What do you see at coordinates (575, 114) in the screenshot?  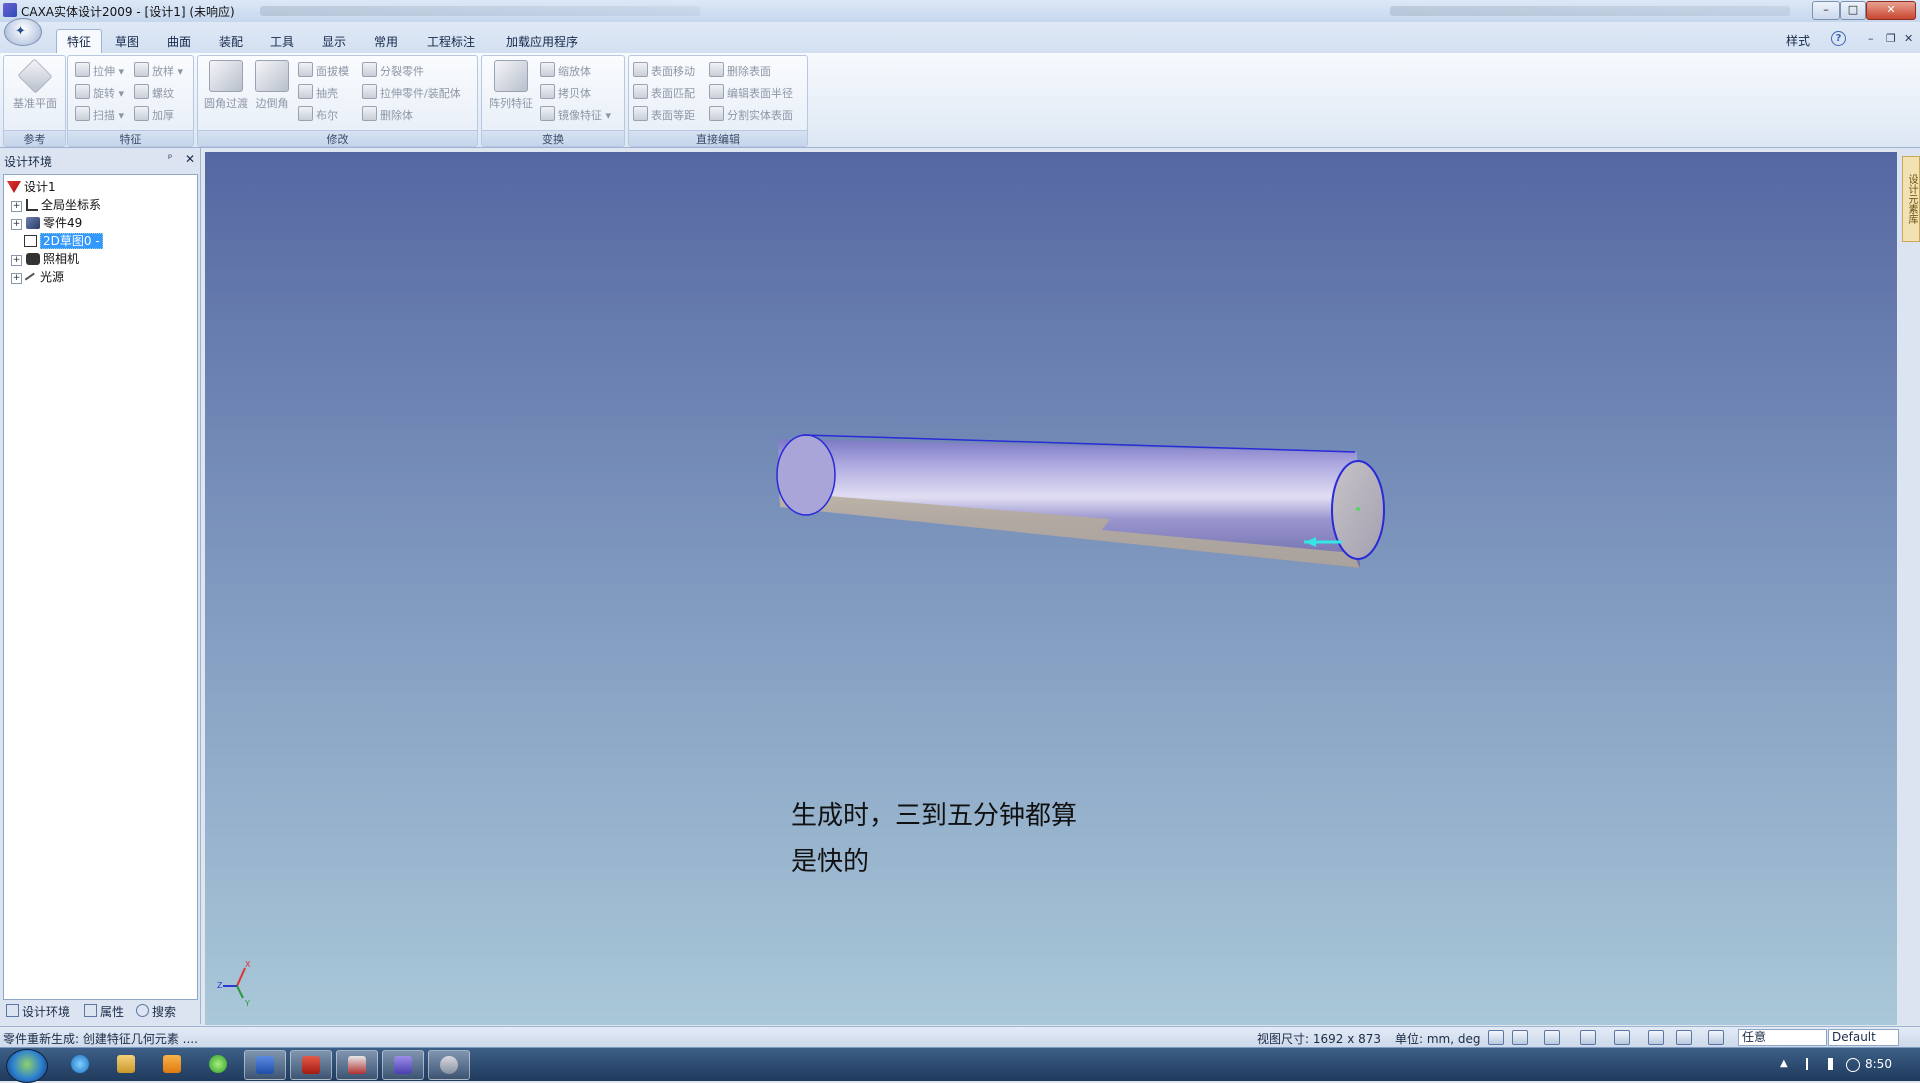 I see `mirror-feature-button: 镜像特征 ▾` at bounding box center [575, 114].